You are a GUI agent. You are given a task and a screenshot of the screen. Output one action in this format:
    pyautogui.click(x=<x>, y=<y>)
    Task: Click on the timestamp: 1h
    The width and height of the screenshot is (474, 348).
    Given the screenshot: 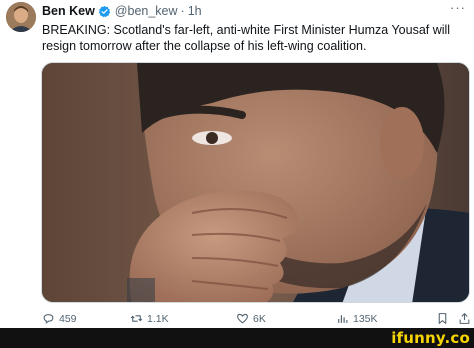 What is the action you would take?
    pyautogui.click(x=195, y=11)
    